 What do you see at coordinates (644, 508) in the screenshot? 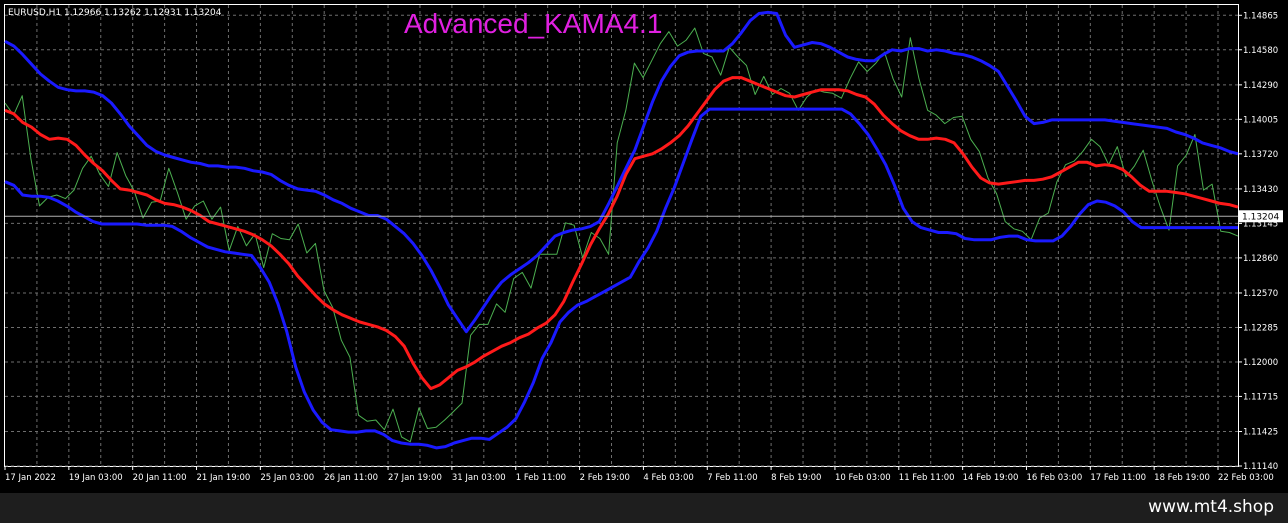
I see `footer-bar: www.mt4.shop` at bounding box center [644, 508].